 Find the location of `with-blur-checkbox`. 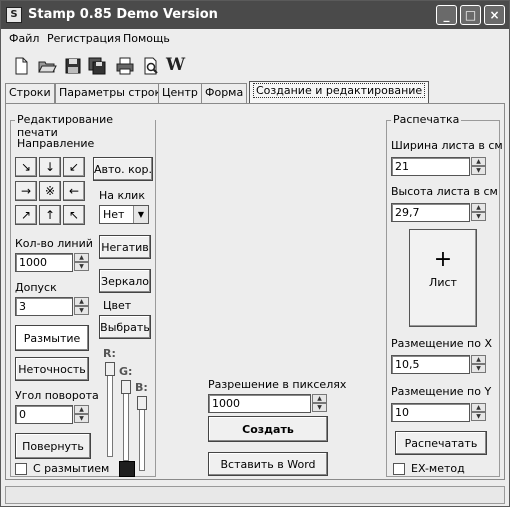

with-blur-checkbox is located at coordinates (21, 469).